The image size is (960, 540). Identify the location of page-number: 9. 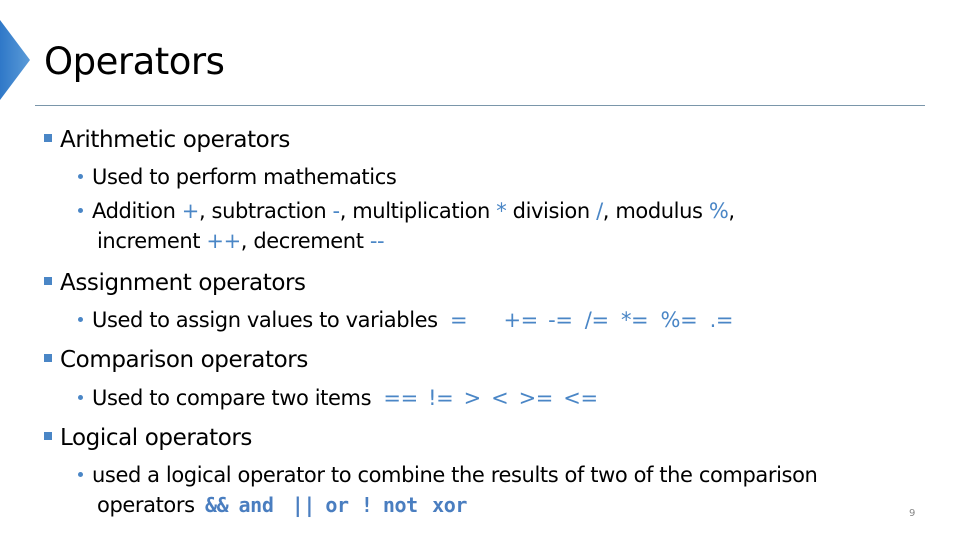
(912, 513).